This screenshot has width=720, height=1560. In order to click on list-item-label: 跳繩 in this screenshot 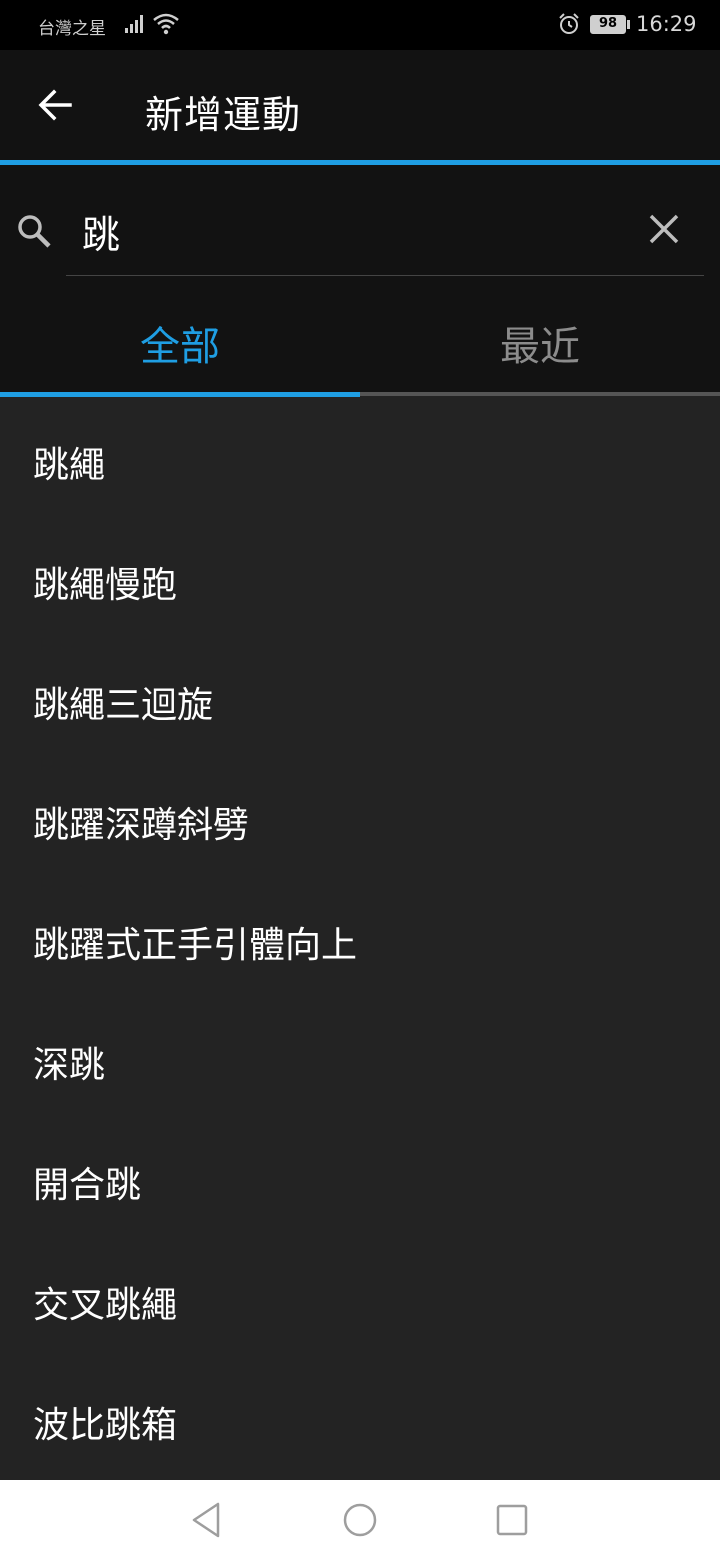, I will do `click(69, 465)`.